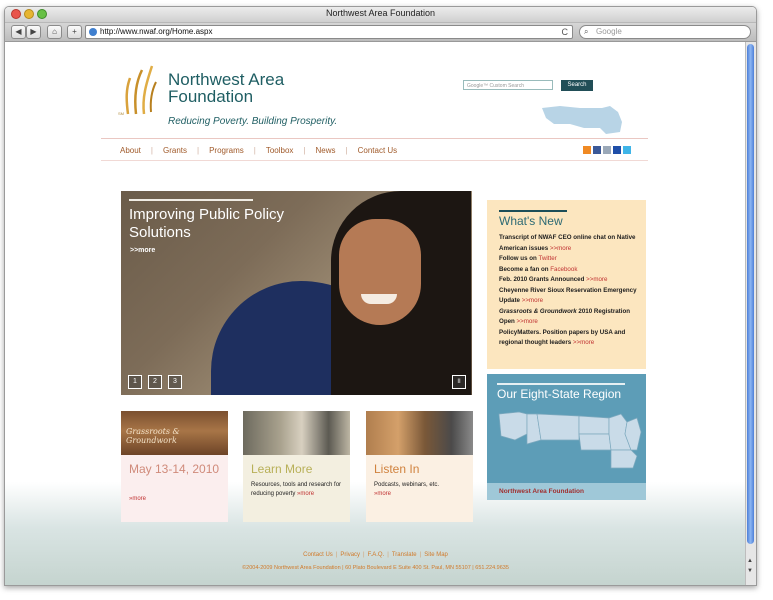 The image size is (773, 600). Describe the element at coordinates (569, 440) in the screenshot. I see `region-map-icon` at that location.